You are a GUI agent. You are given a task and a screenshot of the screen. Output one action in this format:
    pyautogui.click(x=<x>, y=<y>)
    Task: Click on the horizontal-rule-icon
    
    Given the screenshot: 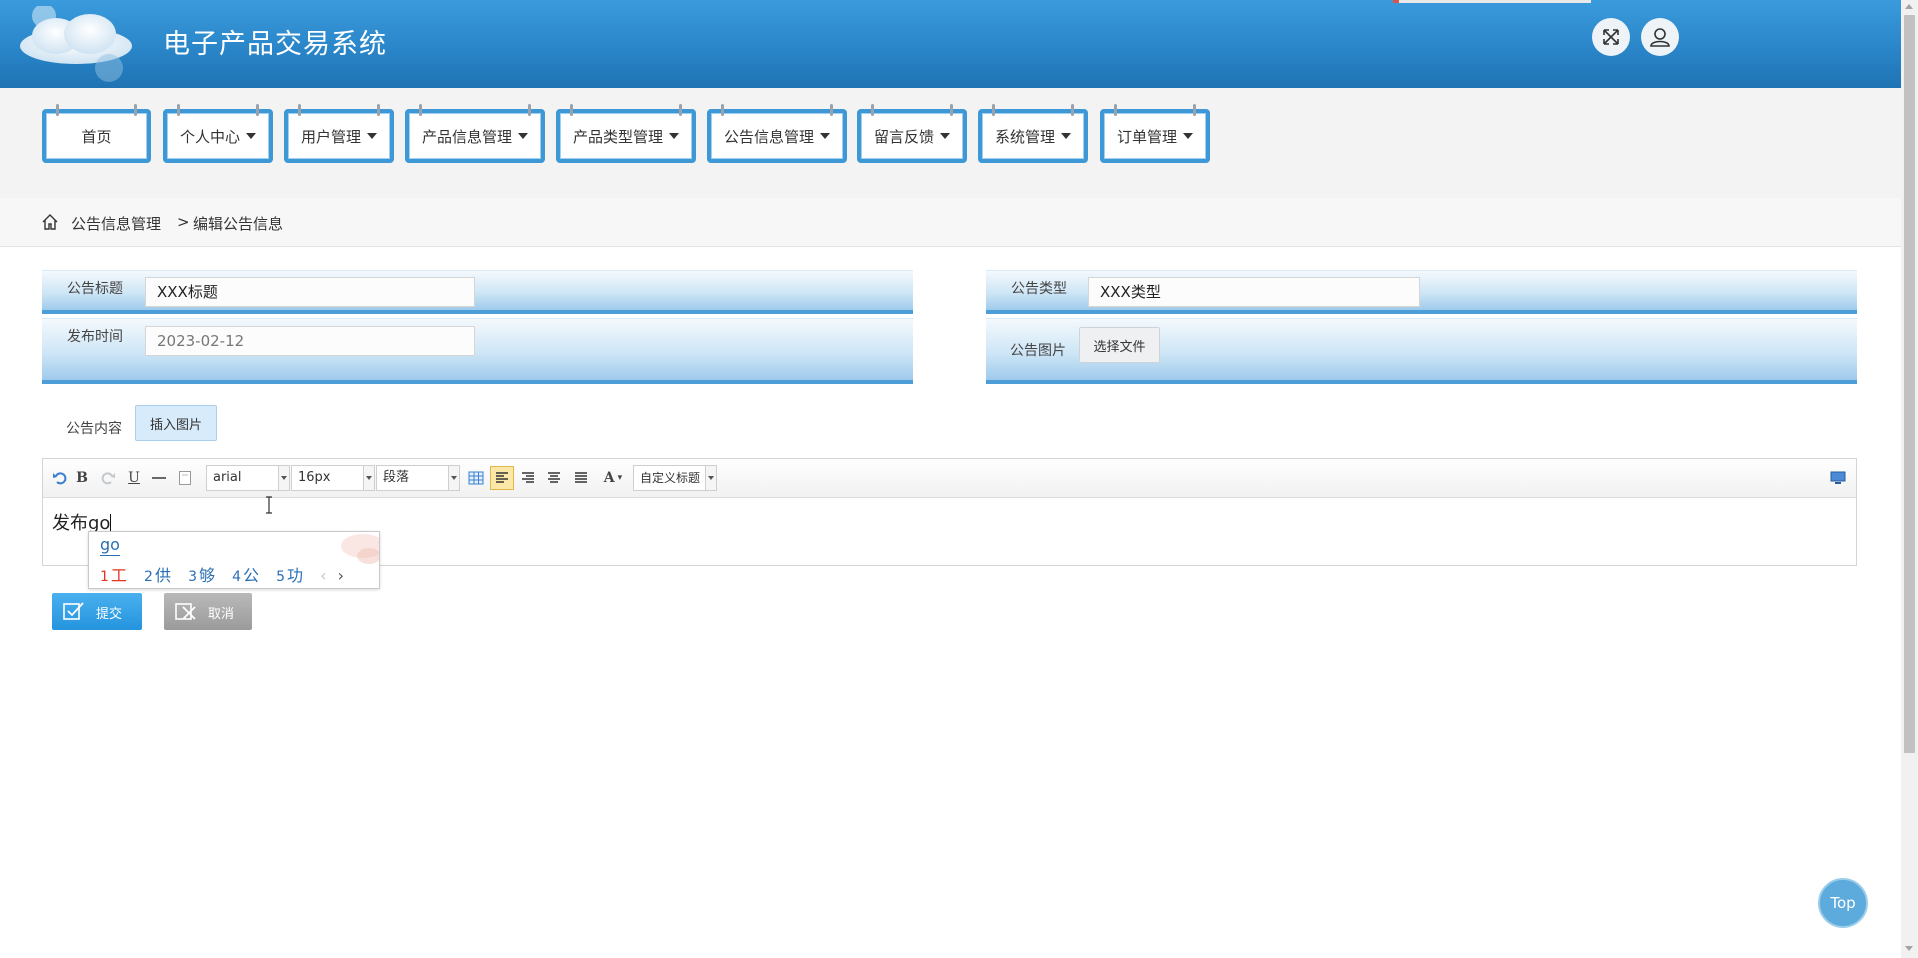 What is the action you would take?
    pyautogui.click(x=159, y=478)
    